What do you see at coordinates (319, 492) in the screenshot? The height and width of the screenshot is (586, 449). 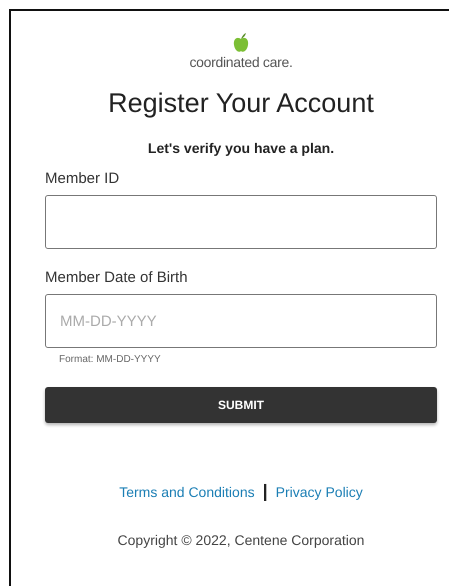 I see `privacy-link: Privacy Policy` at bounding box center [319, 492].